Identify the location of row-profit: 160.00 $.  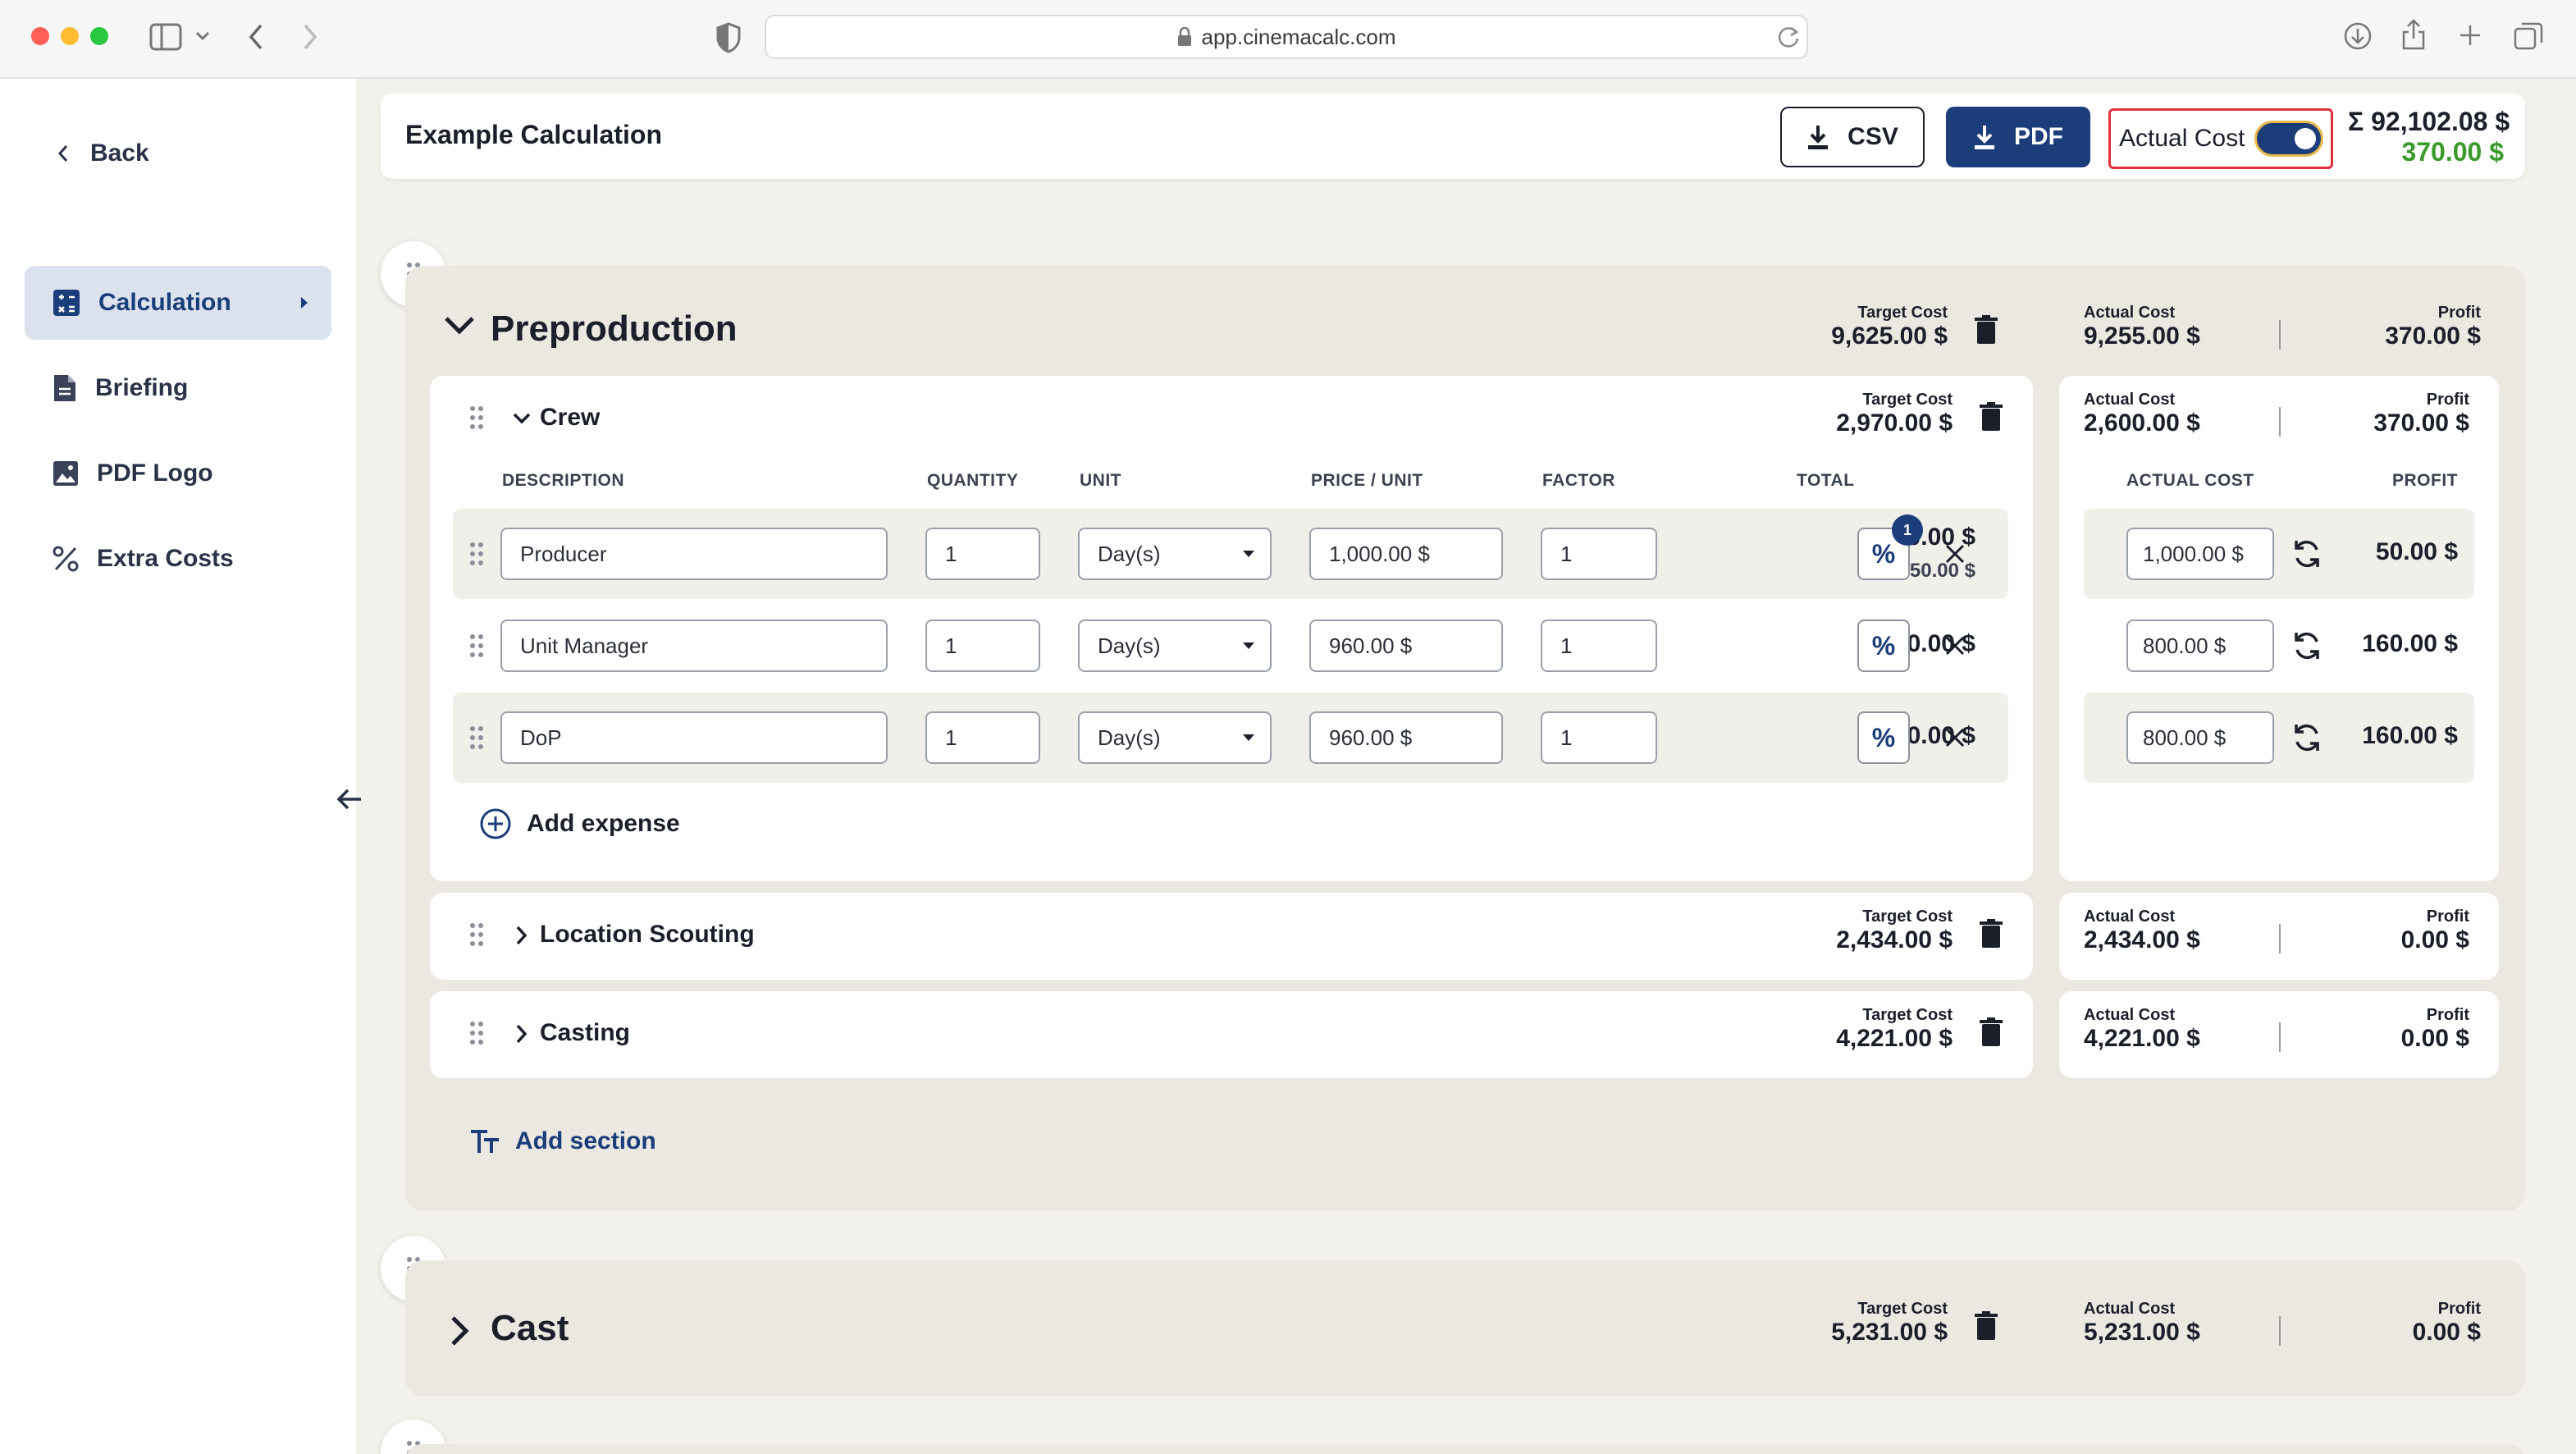
(2410, 736).